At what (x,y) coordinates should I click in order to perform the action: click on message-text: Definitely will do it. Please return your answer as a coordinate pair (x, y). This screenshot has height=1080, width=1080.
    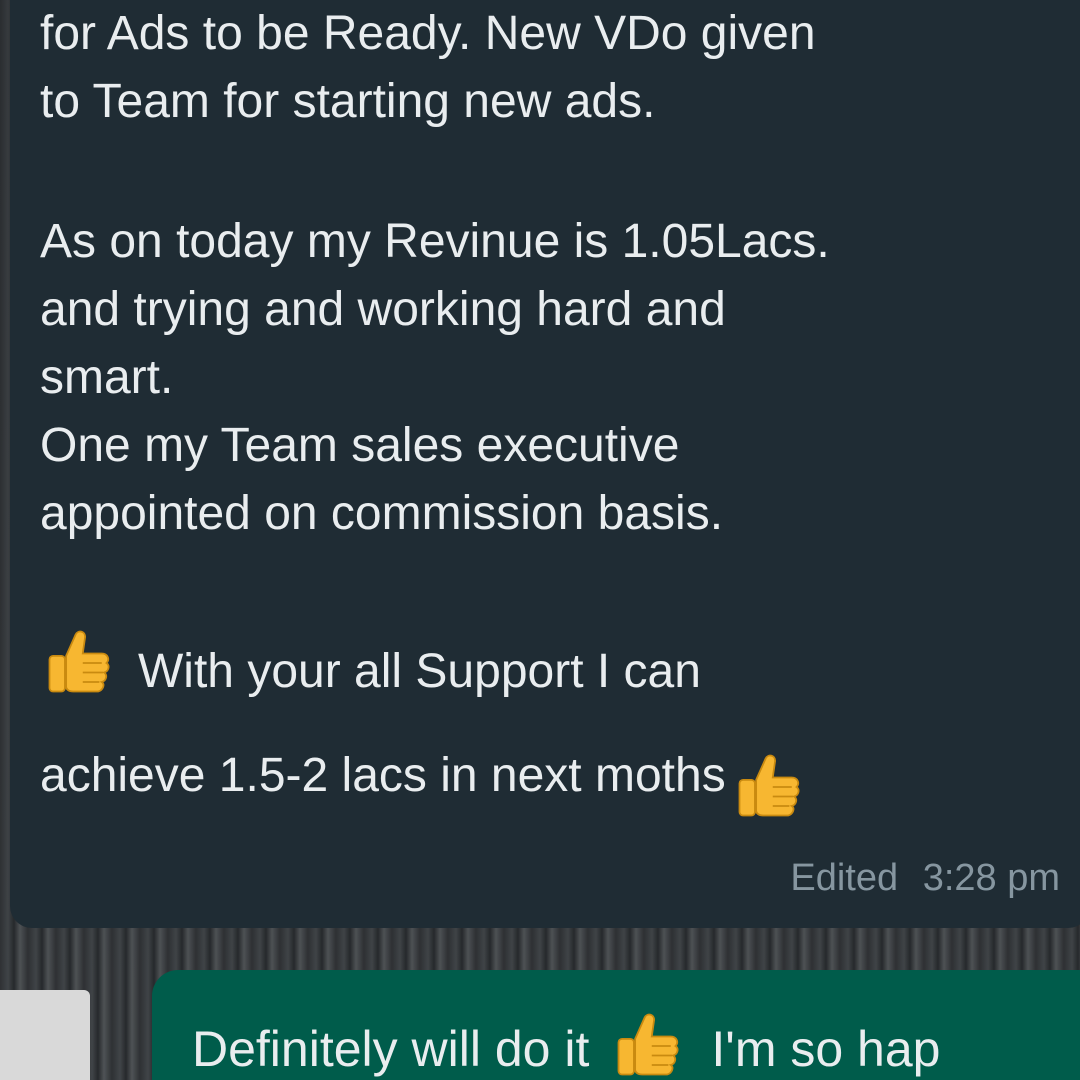
    Looking at the image, I should click on (391, 1049).